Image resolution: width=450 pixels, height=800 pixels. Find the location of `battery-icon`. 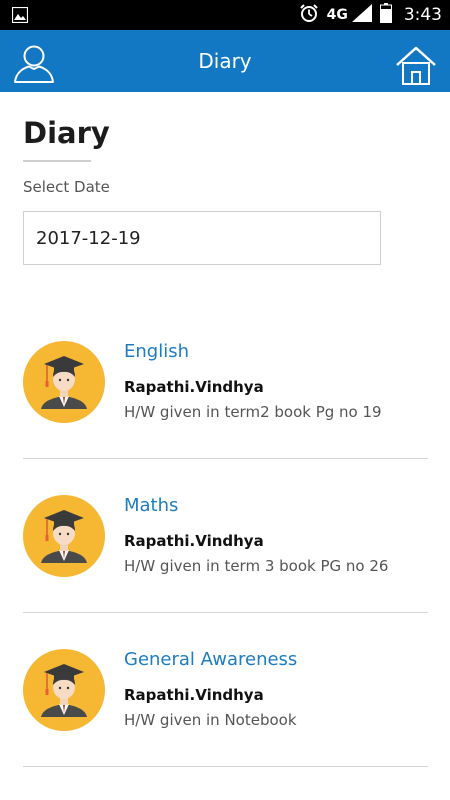

battery-icon is located at coordinates (385, 15).